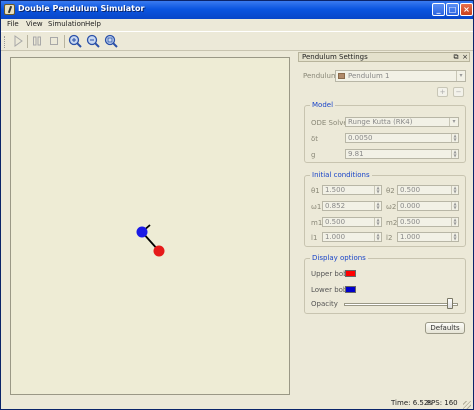 The width and height of the screenshot is (474, 410). Describe the element at coordinates (37, 41) in the screenshot. I see `pause-icon` at that location.